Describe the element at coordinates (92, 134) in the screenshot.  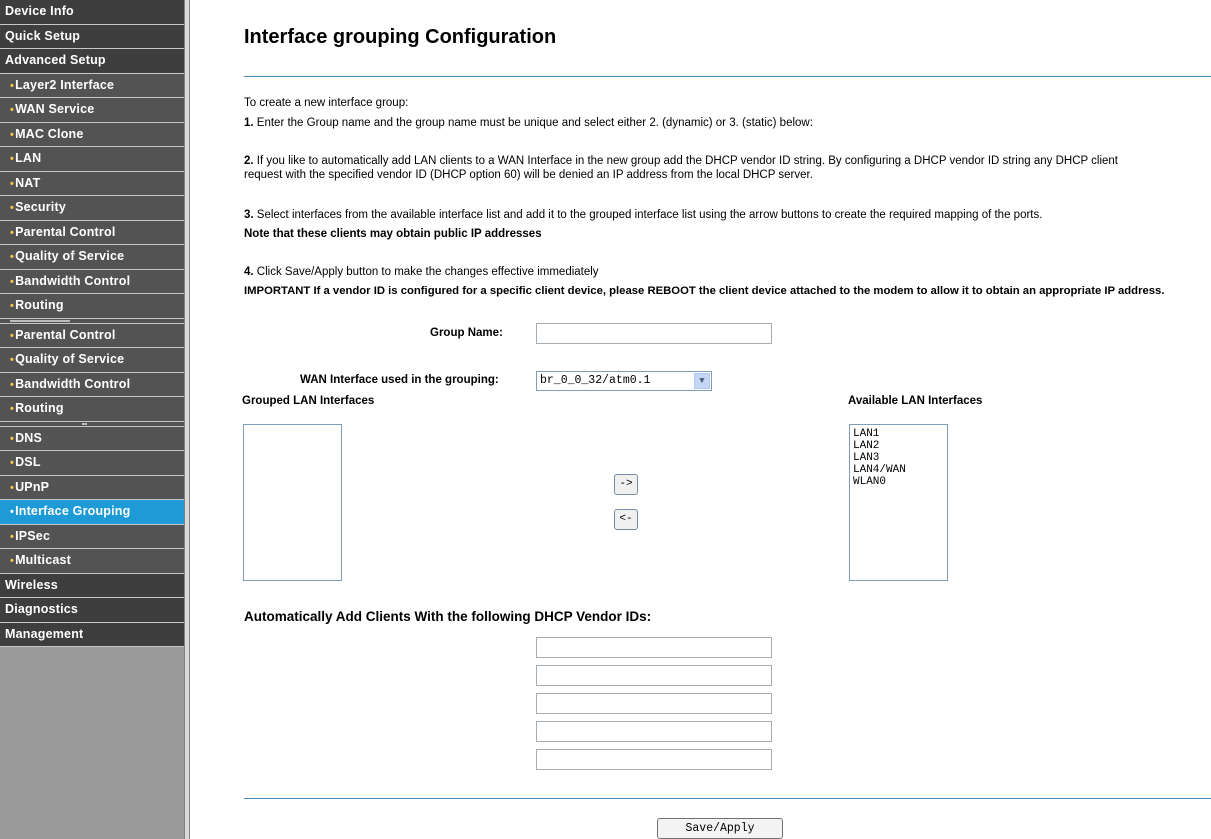
I see `nav-mac-clone: •MAC Clone` at that location.